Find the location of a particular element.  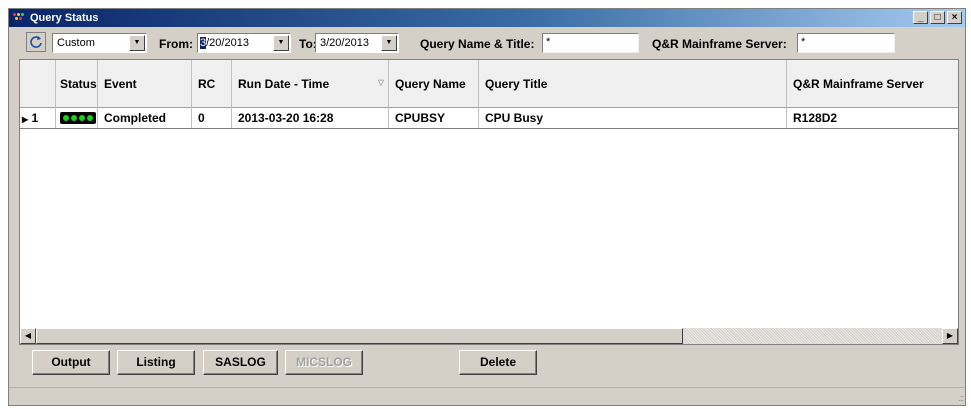

status-cell is located at coordinates (77, 118).